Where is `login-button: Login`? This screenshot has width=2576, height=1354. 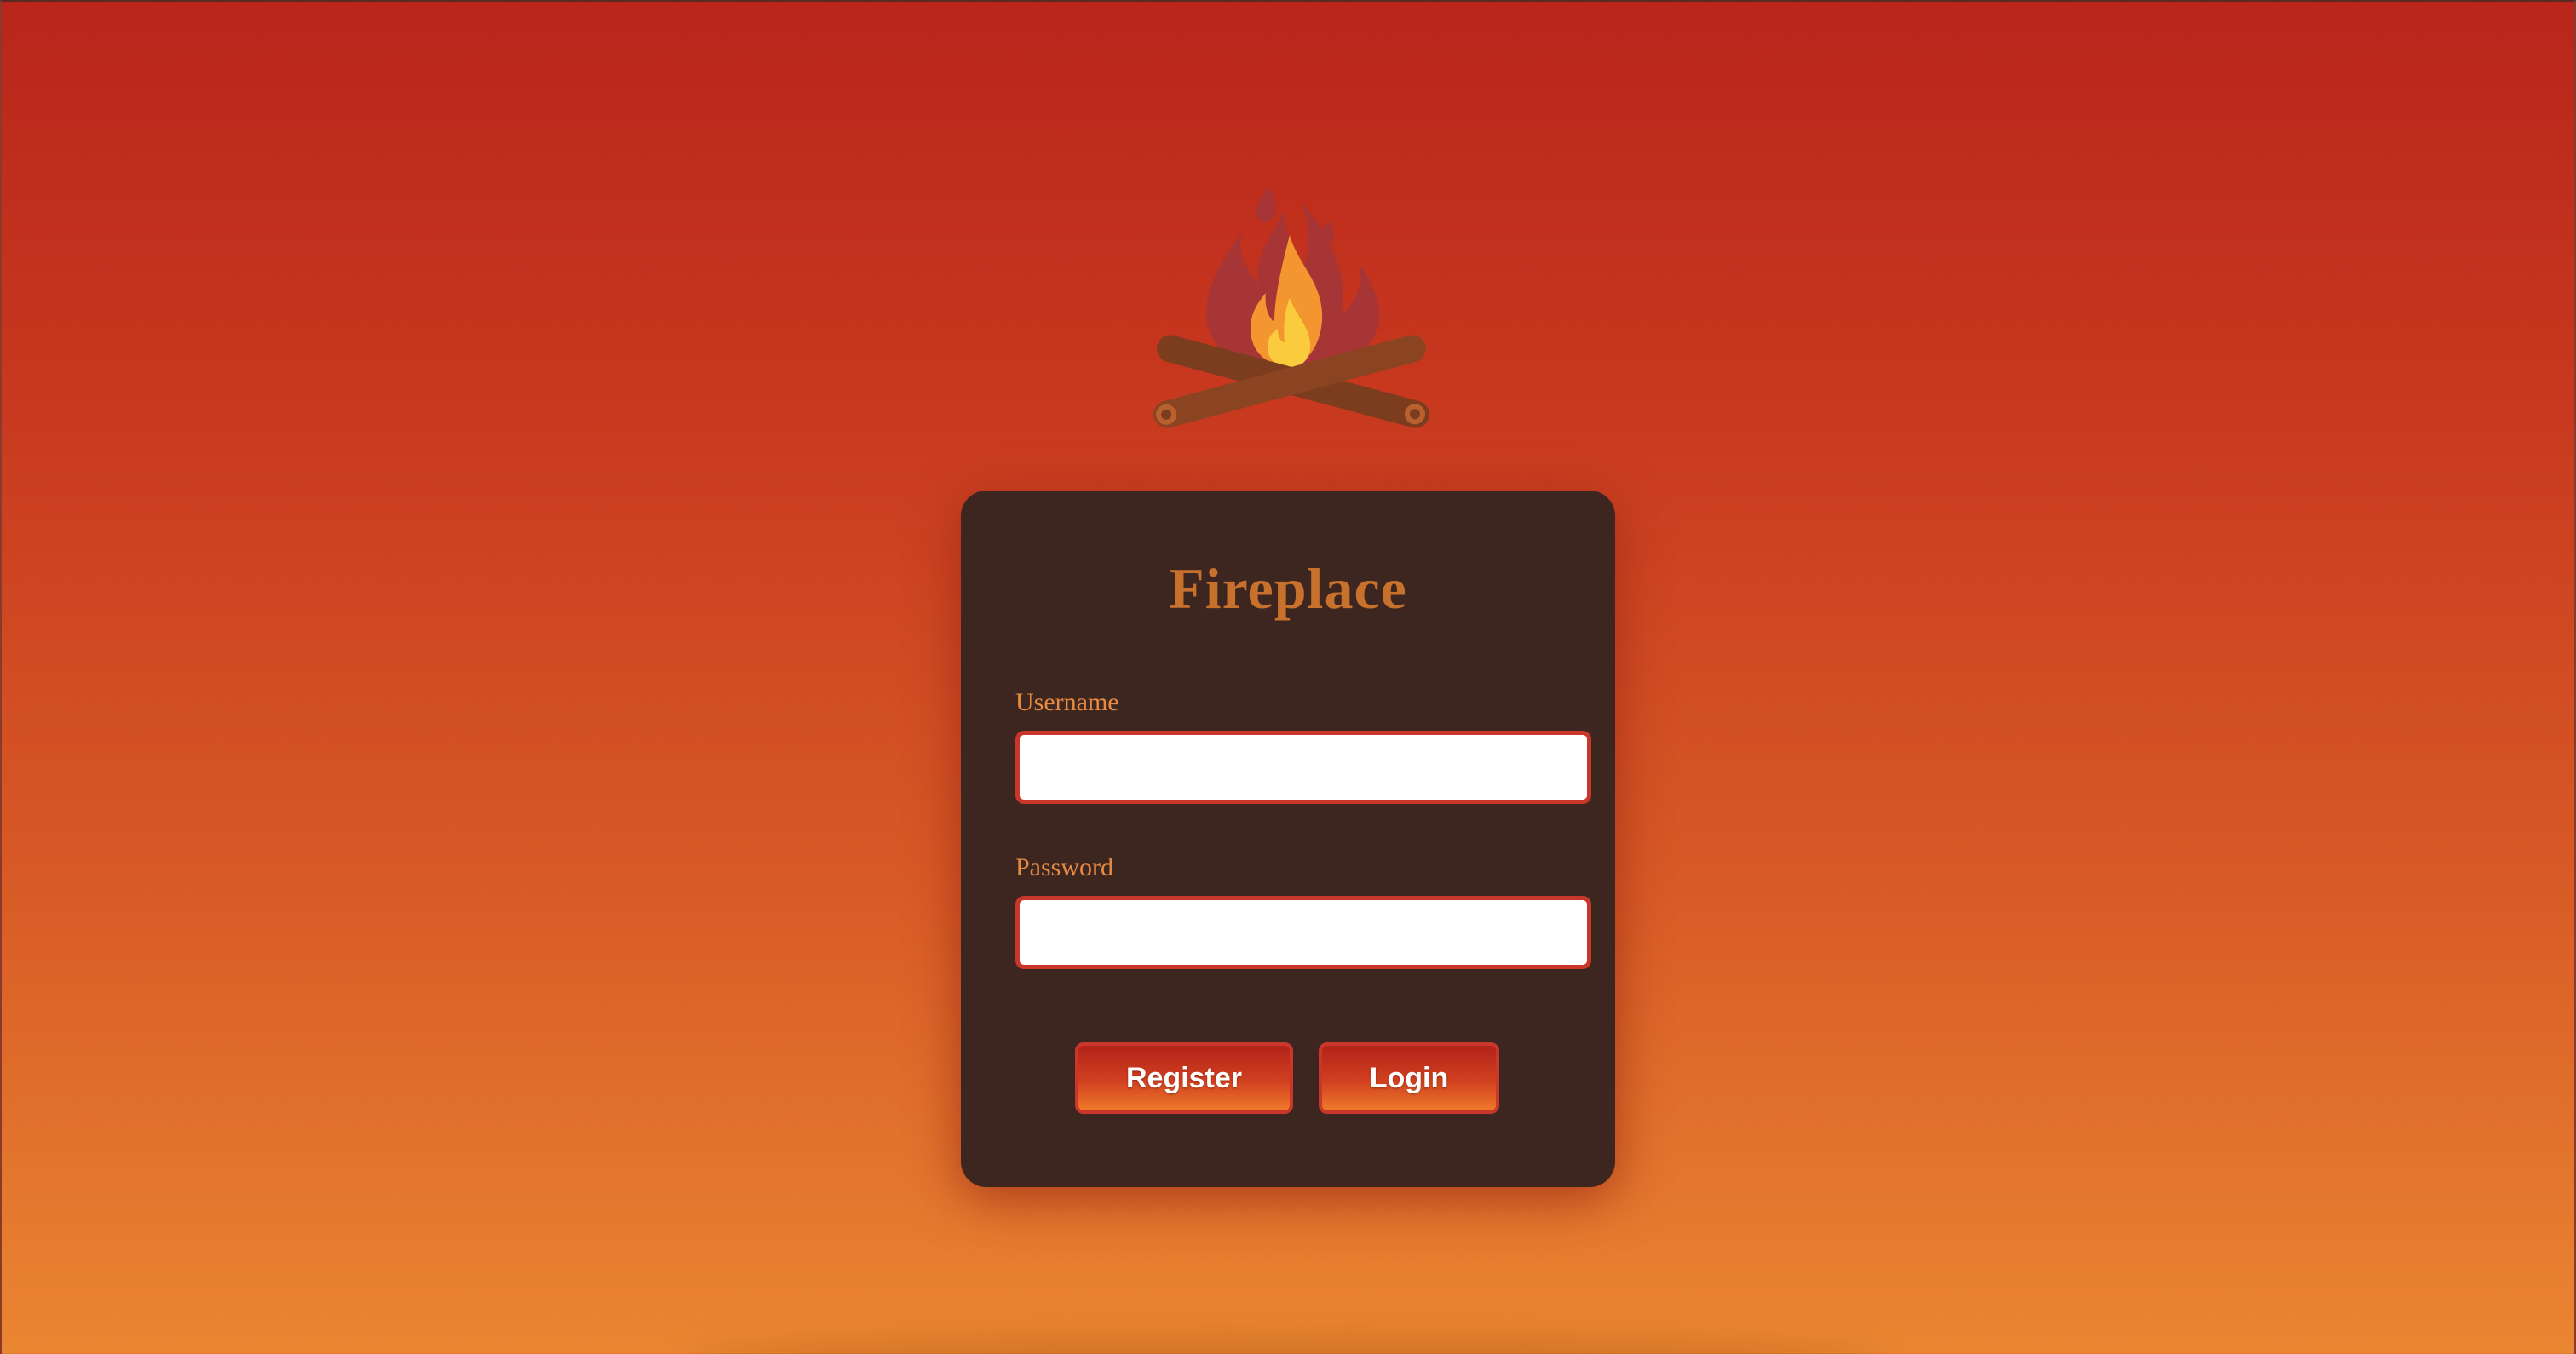
login-button: Login is located at coordinates (1409, 1078).